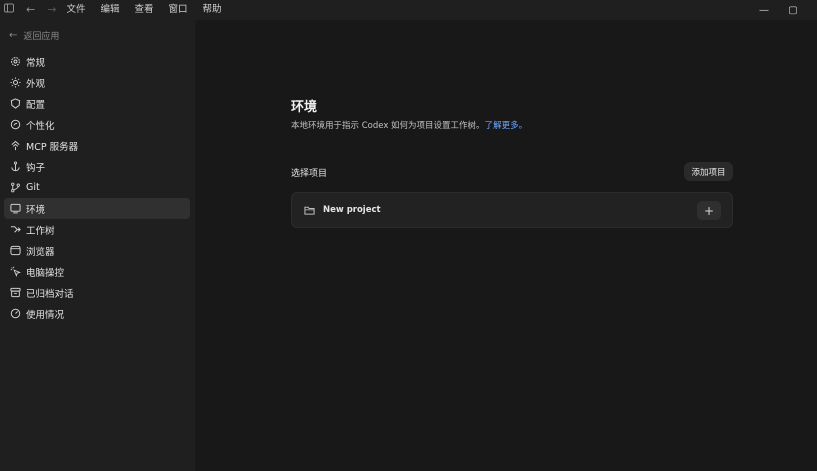 The image size is (817, 471). What do you see at coordinates (75, 10) in the screenshot?
I see `menu-file: 文件` at bounding box center [75, 10].